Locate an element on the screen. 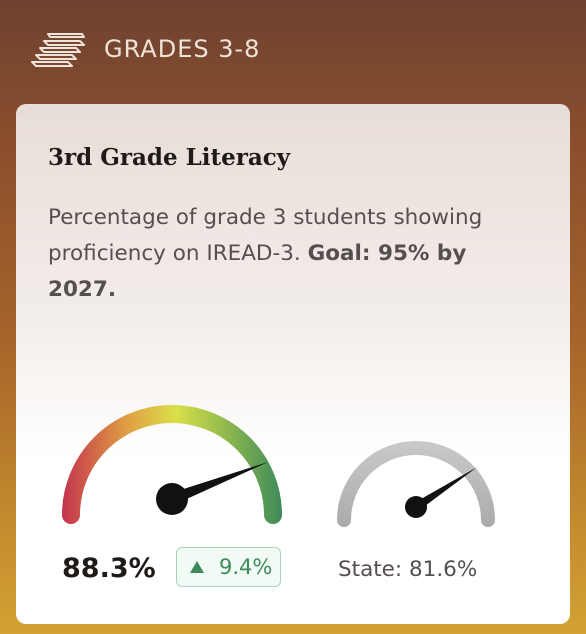 The image size is (586, 634). gauge-hub is located at coordinates (172, 499).